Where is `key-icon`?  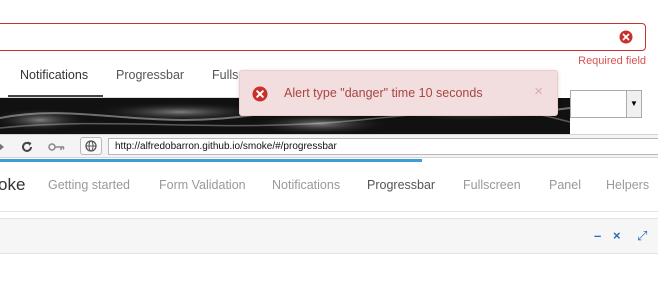
key-icon is located at coordinates (57, 147).